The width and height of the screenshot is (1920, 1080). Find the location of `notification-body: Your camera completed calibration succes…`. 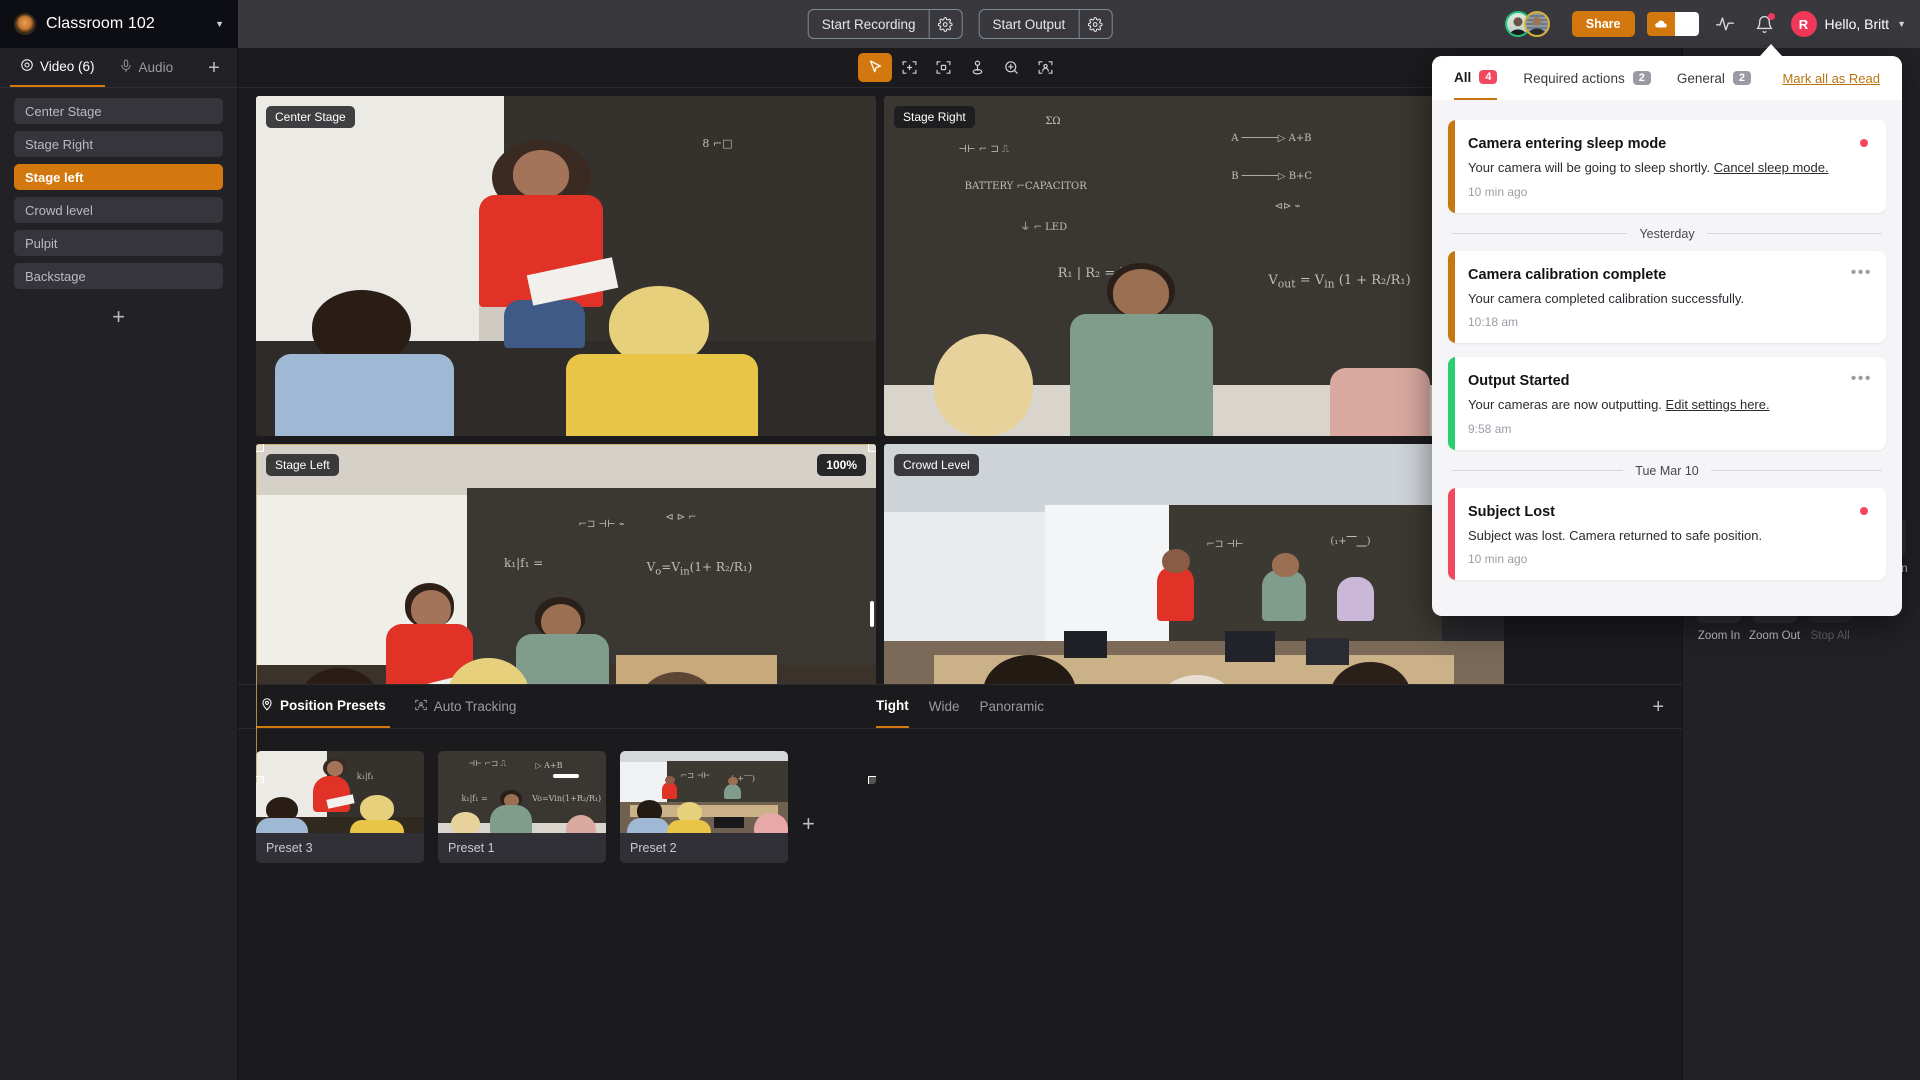

notification-body: Your camera completed calibration succes… is located at coordinates (1606, 298).